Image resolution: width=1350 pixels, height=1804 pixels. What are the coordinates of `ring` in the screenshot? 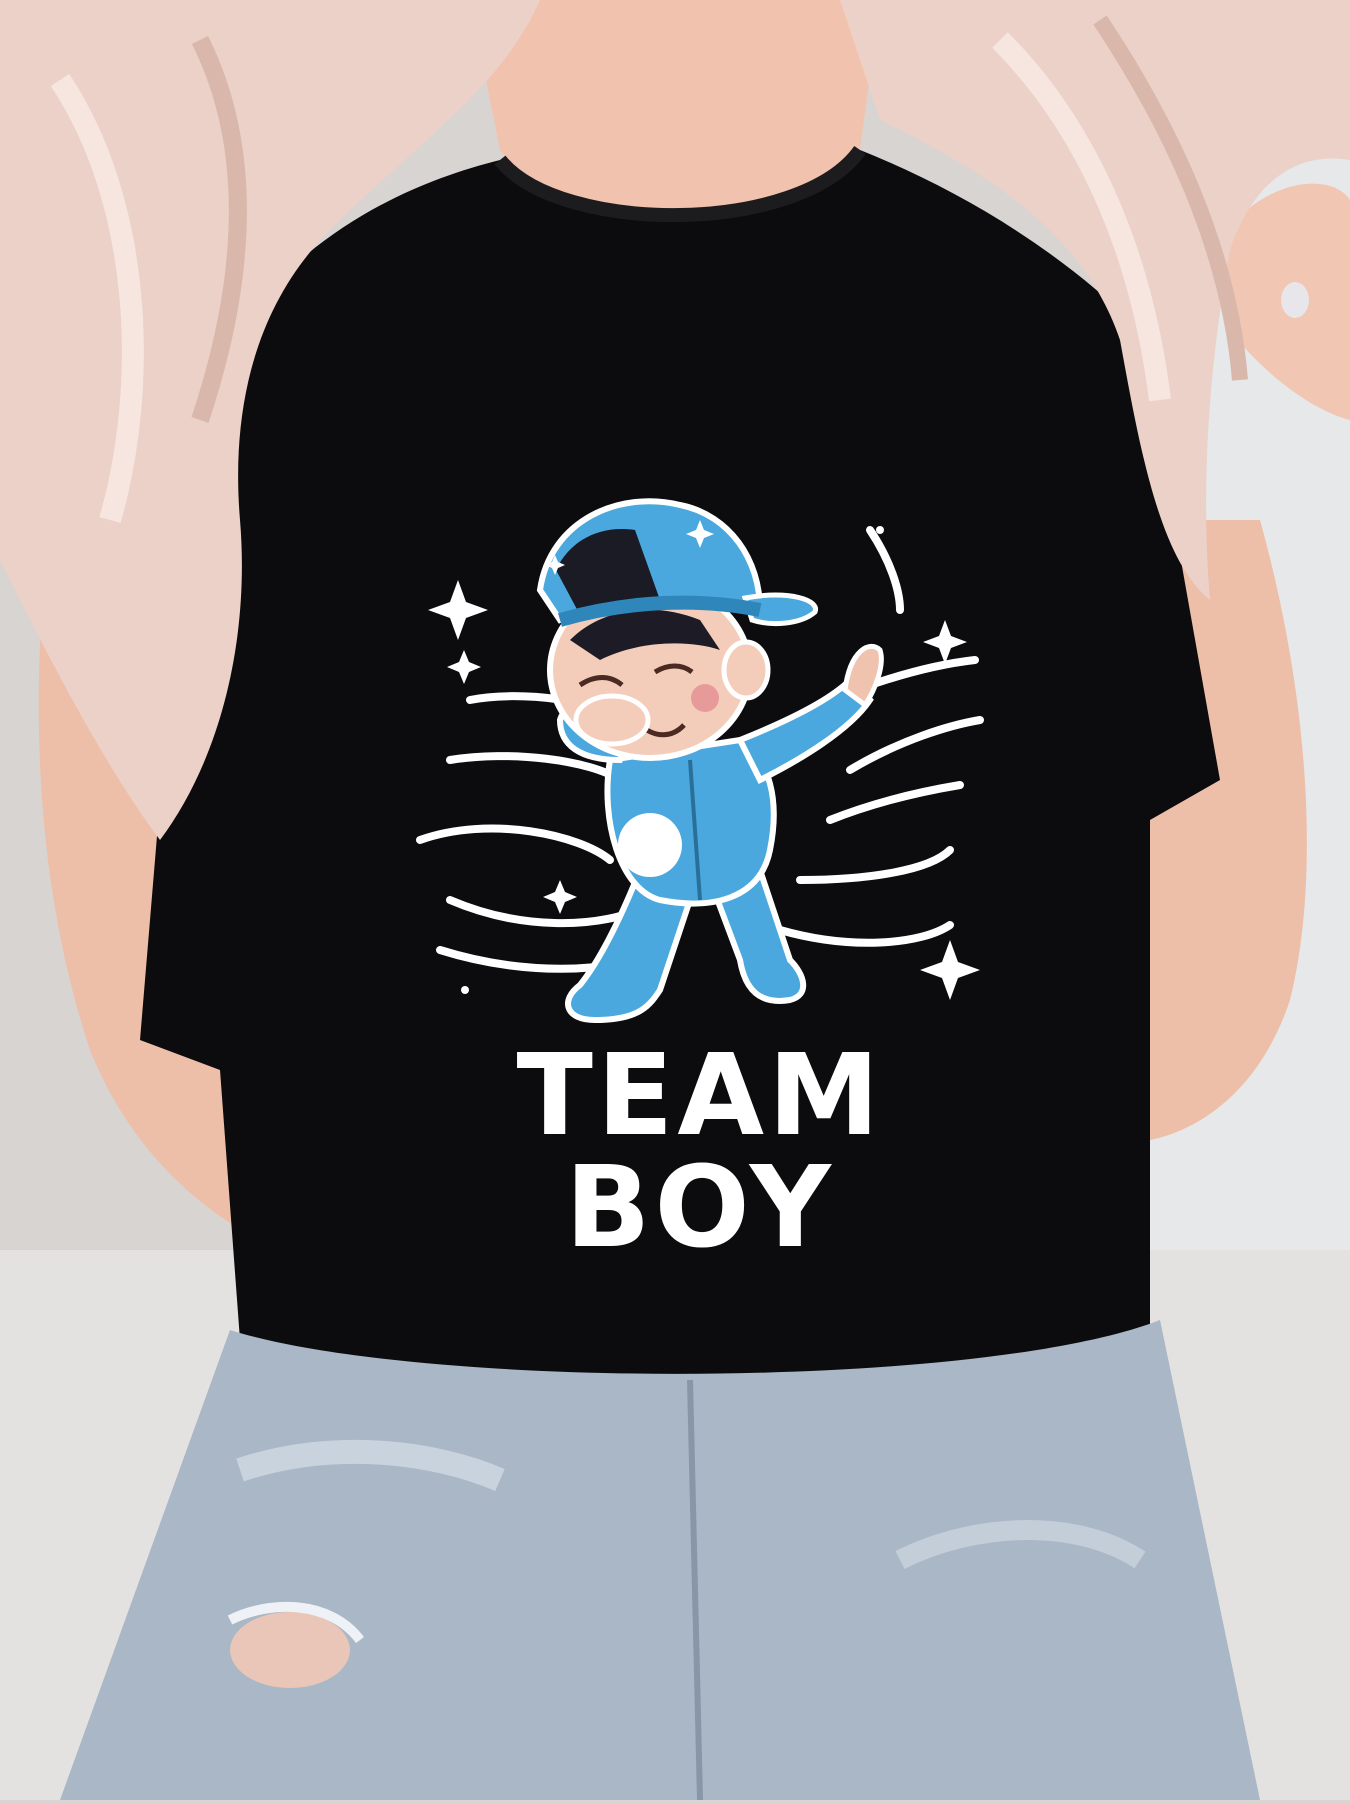 It's located at (1295, 300).